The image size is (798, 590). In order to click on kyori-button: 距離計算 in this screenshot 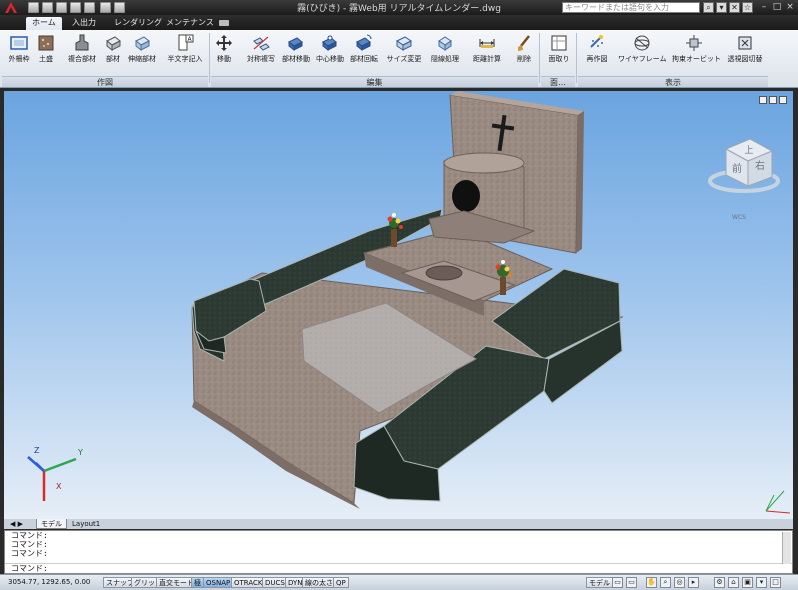, I will do `click(487, 53)`.